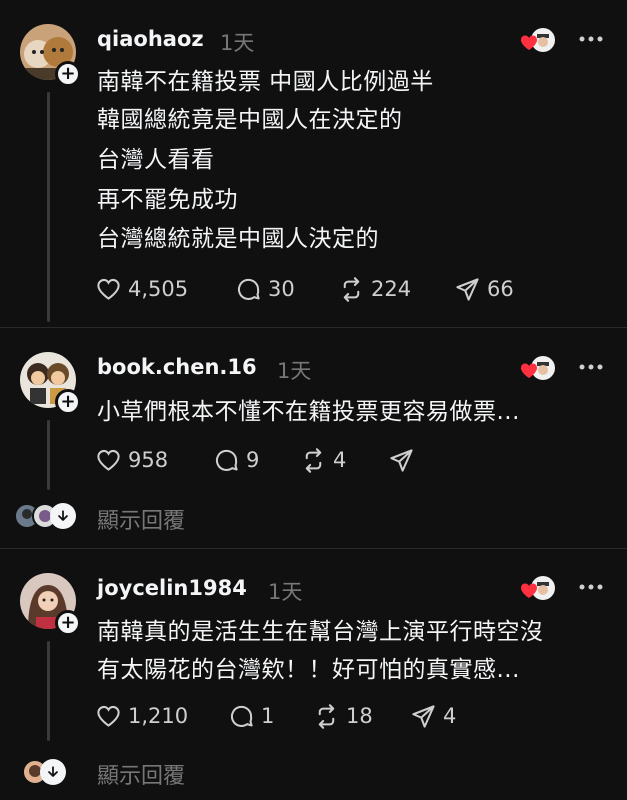  I want to click on liked-by-author-icon, so click(537, 588).